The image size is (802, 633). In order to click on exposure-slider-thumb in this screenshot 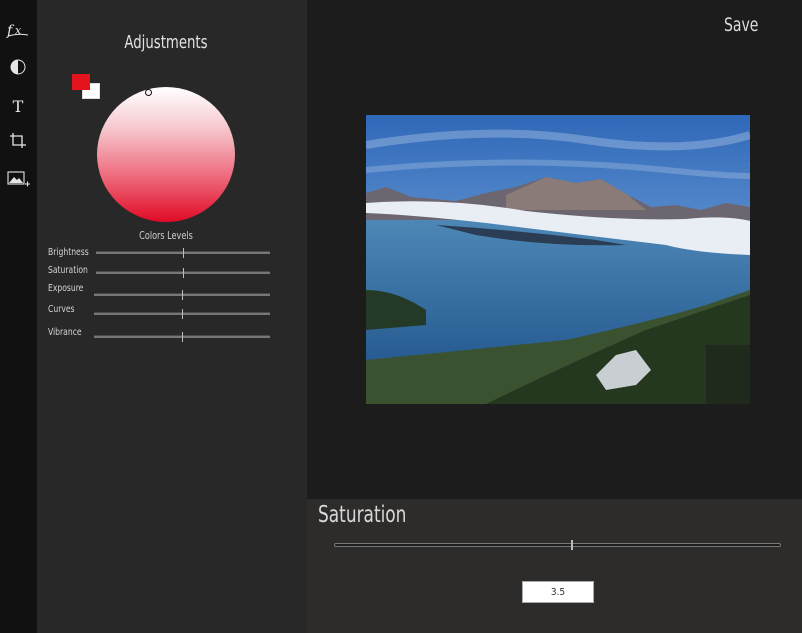, I will do `click(182, 295)`.